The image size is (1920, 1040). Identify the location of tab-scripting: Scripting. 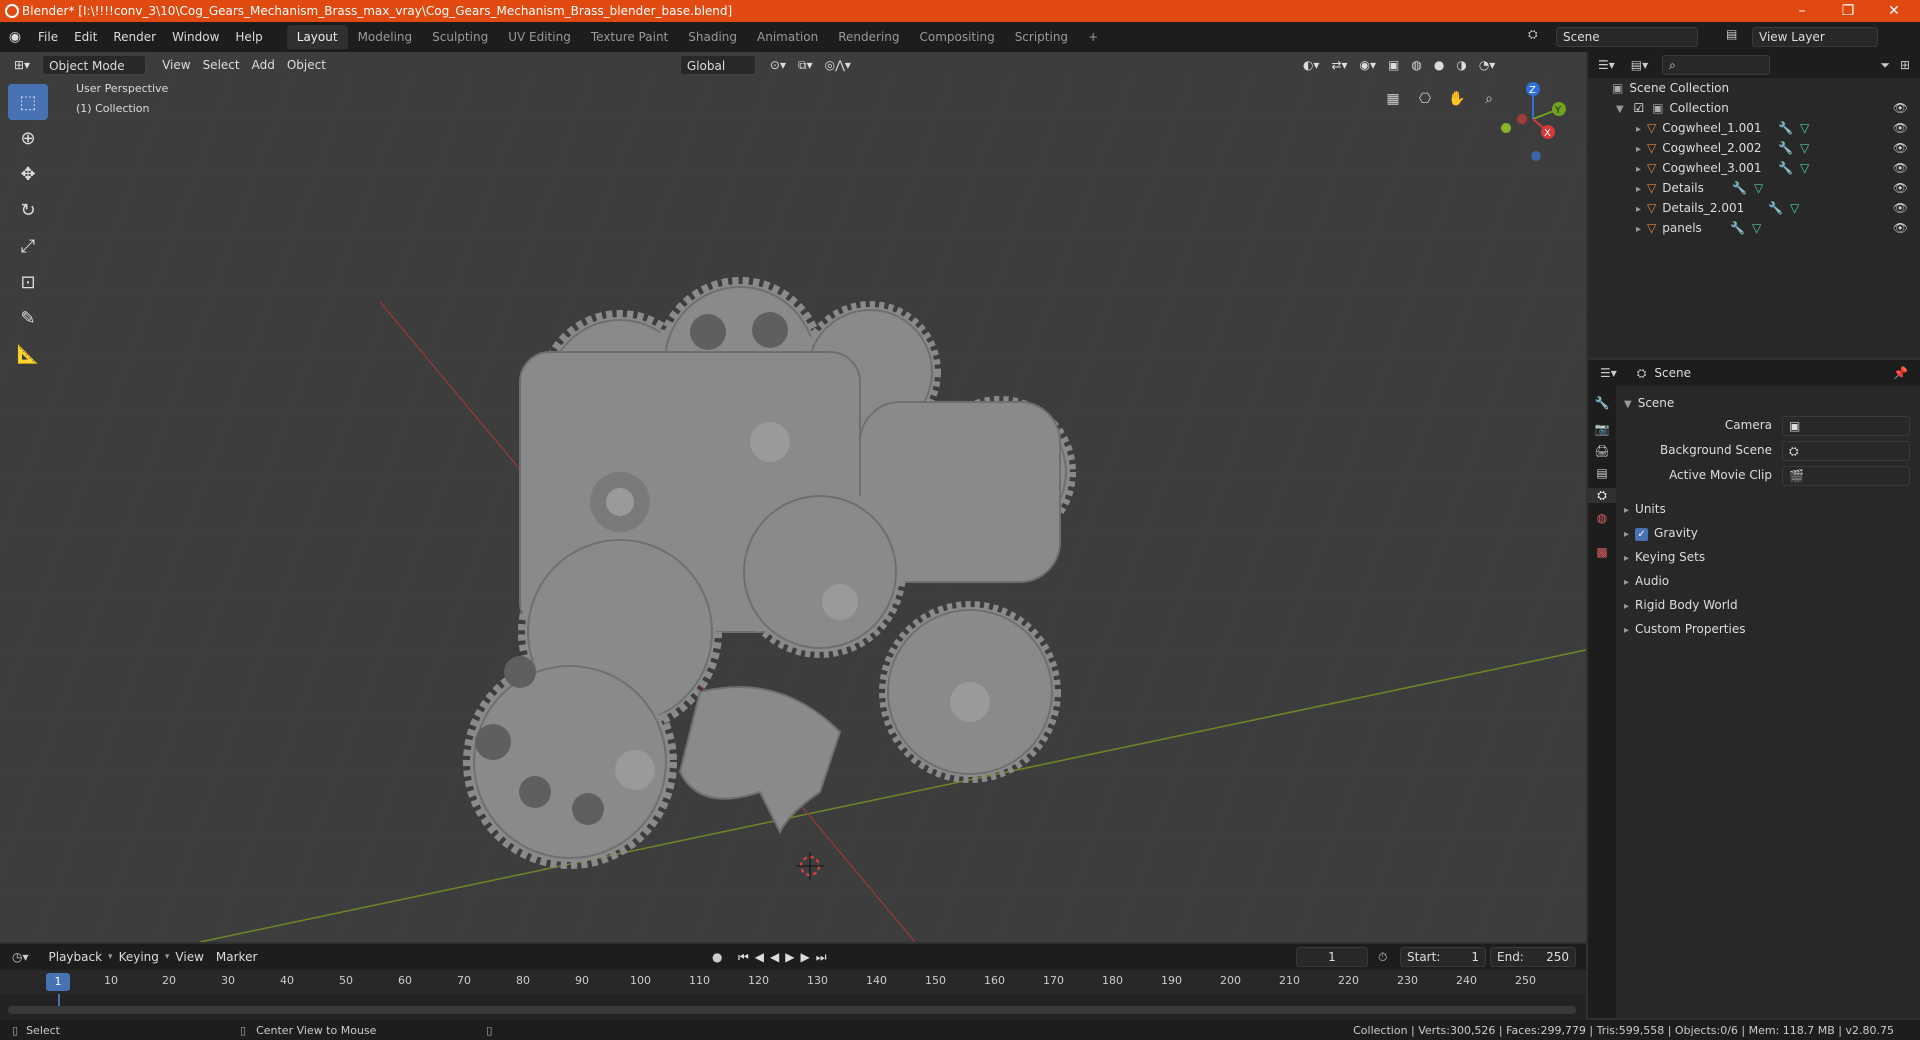
(1041, 37).